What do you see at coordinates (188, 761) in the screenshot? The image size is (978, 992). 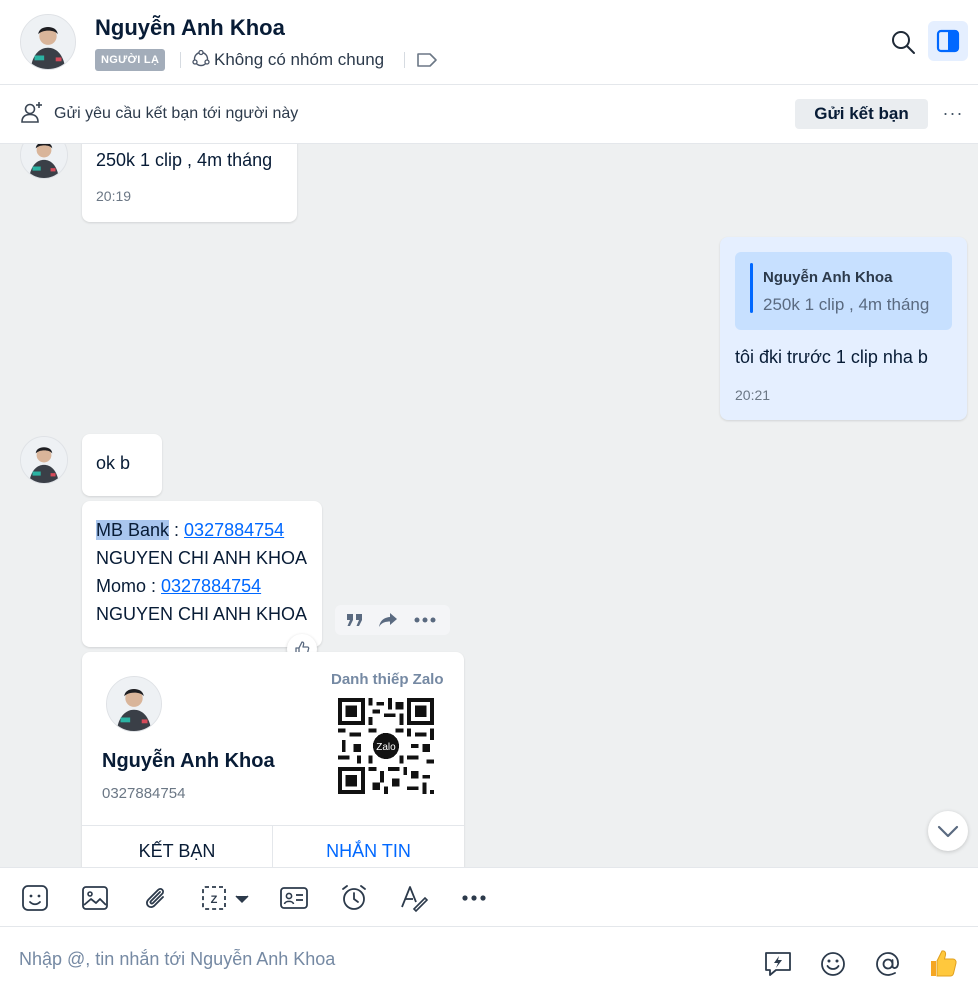 I see `card-name: Nguyễn Anh Khoa` at bounding box center [188, 761].